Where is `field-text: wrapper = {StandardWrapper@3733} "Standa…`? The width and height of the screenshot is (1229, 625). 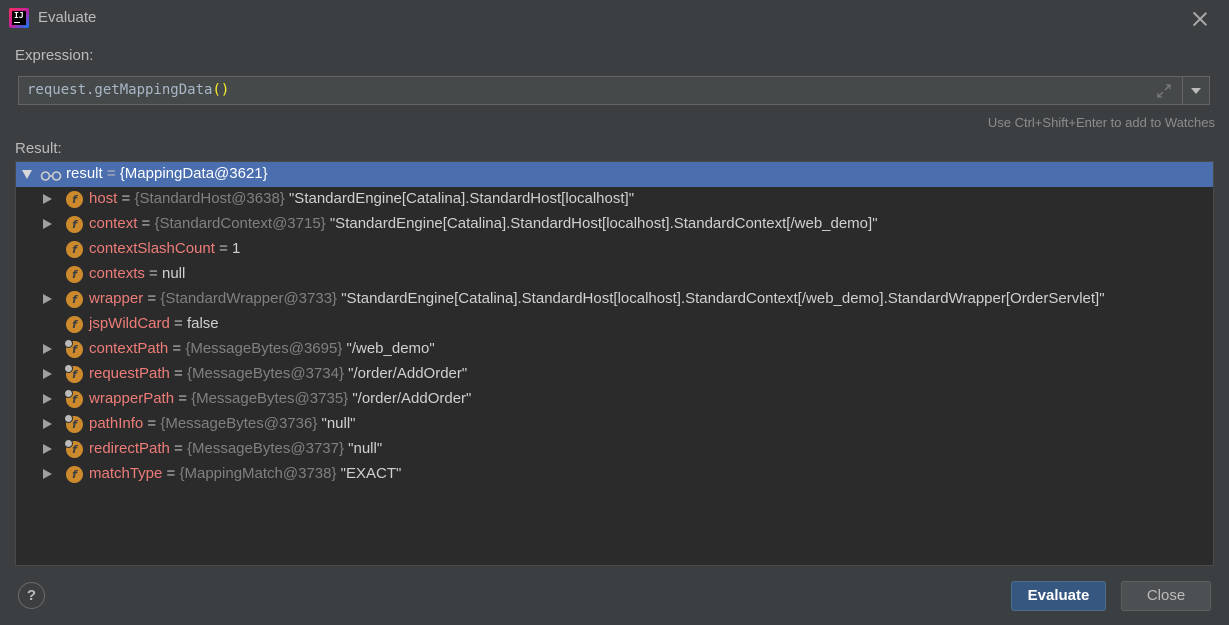 field-text: wrapper = {StandardWrapper@3733} "Standa… is located at coordinates (597, 298).